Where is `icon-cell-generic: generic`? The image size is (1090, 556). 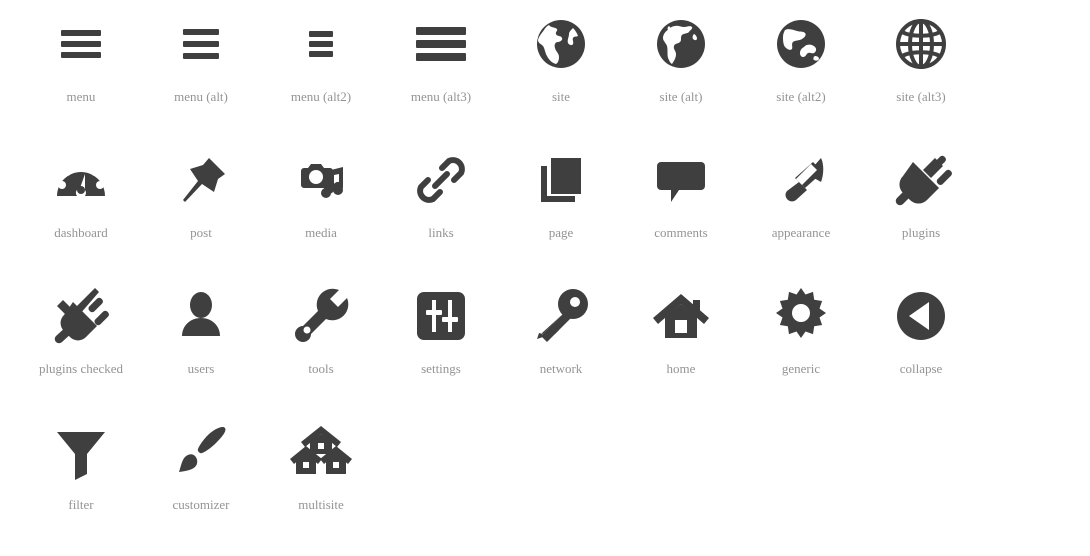
icon-cell-generic: generic is located at coordinates (801, 340).